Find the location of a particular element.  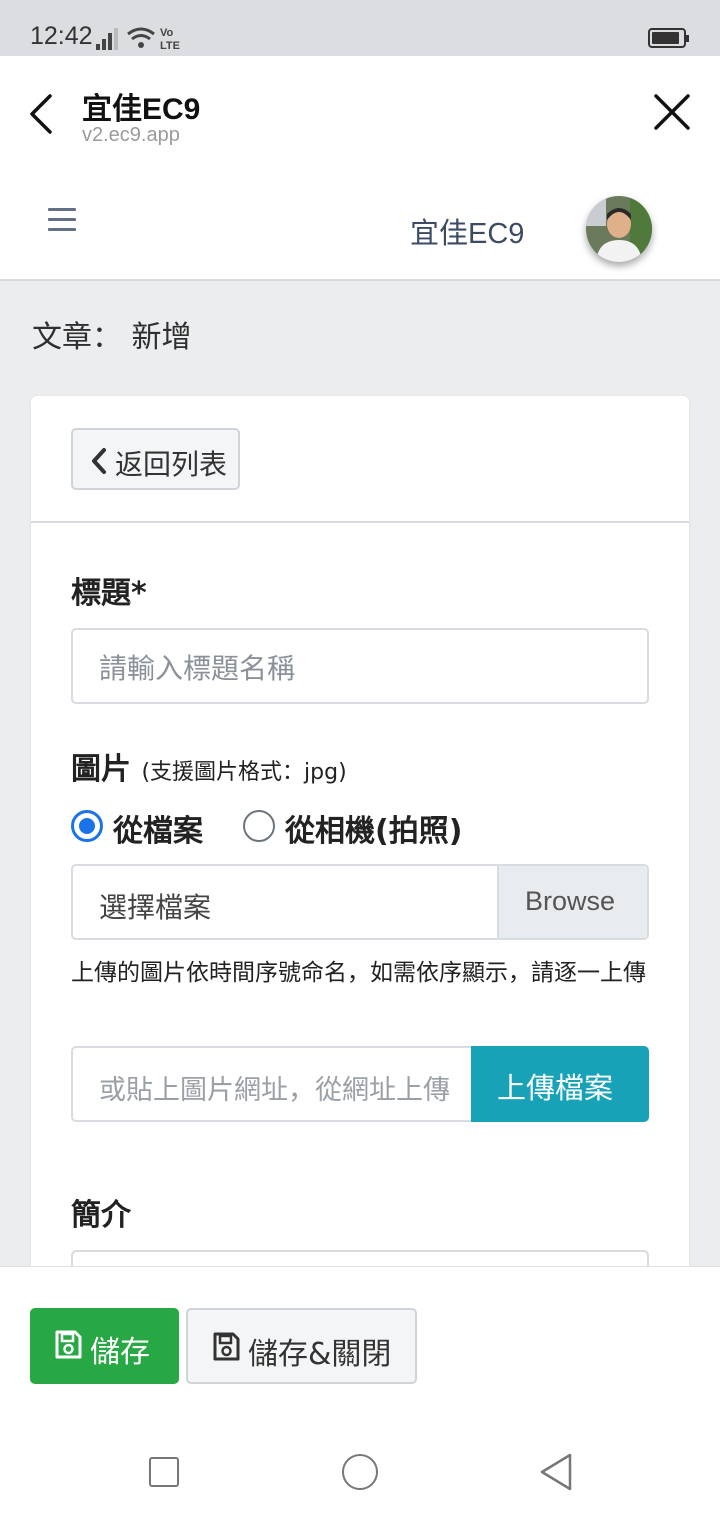

svg-text: LTE is located at coordinates (170, 46).